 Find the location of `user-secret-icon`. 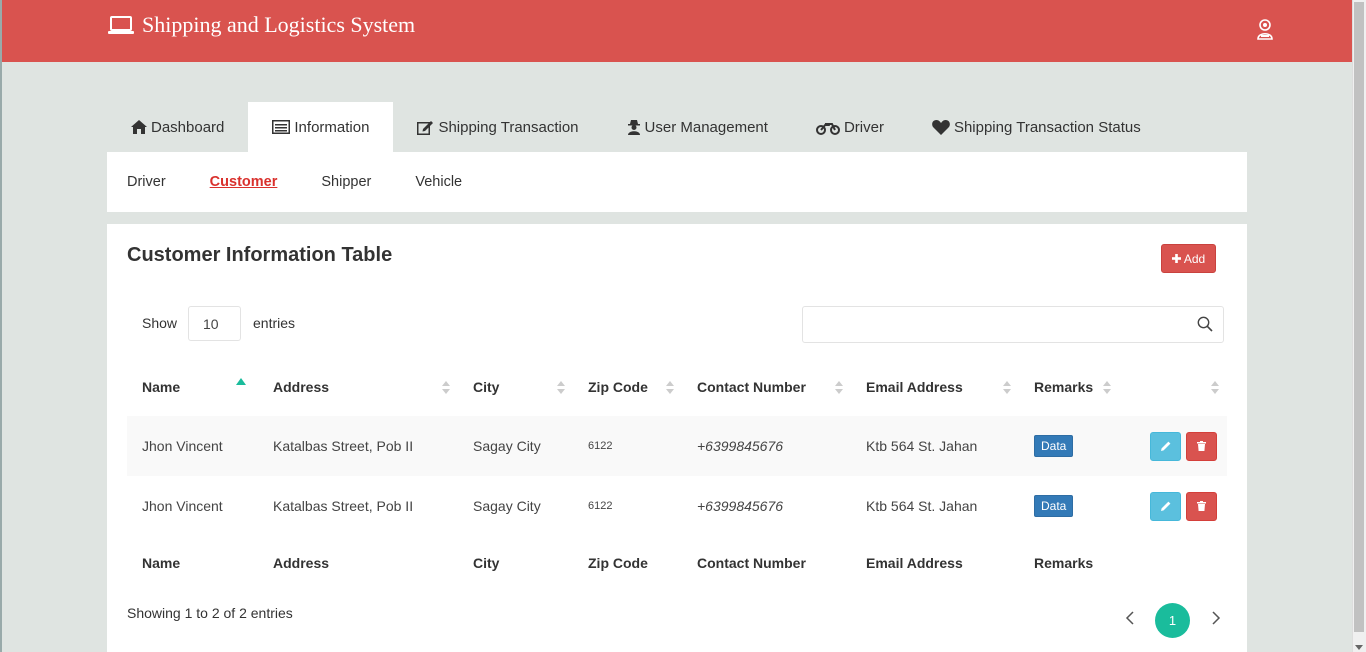

user-secret-icon is located at coordinates (634, 127).